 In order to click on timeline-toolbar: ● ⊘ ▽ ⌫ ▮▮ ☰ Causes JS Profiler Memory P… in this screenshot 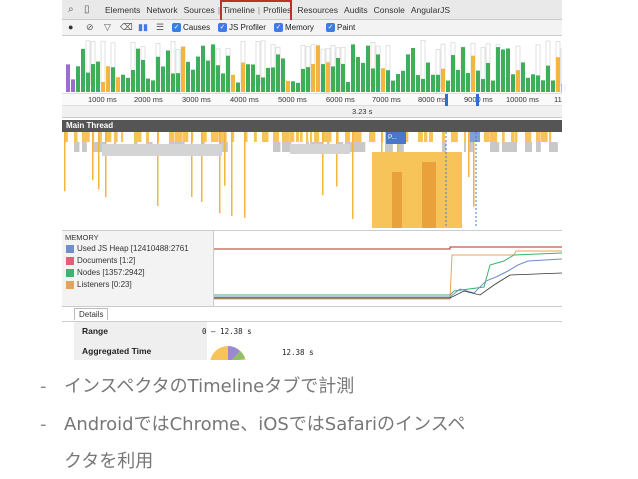, I will do `click(312, 28)`.